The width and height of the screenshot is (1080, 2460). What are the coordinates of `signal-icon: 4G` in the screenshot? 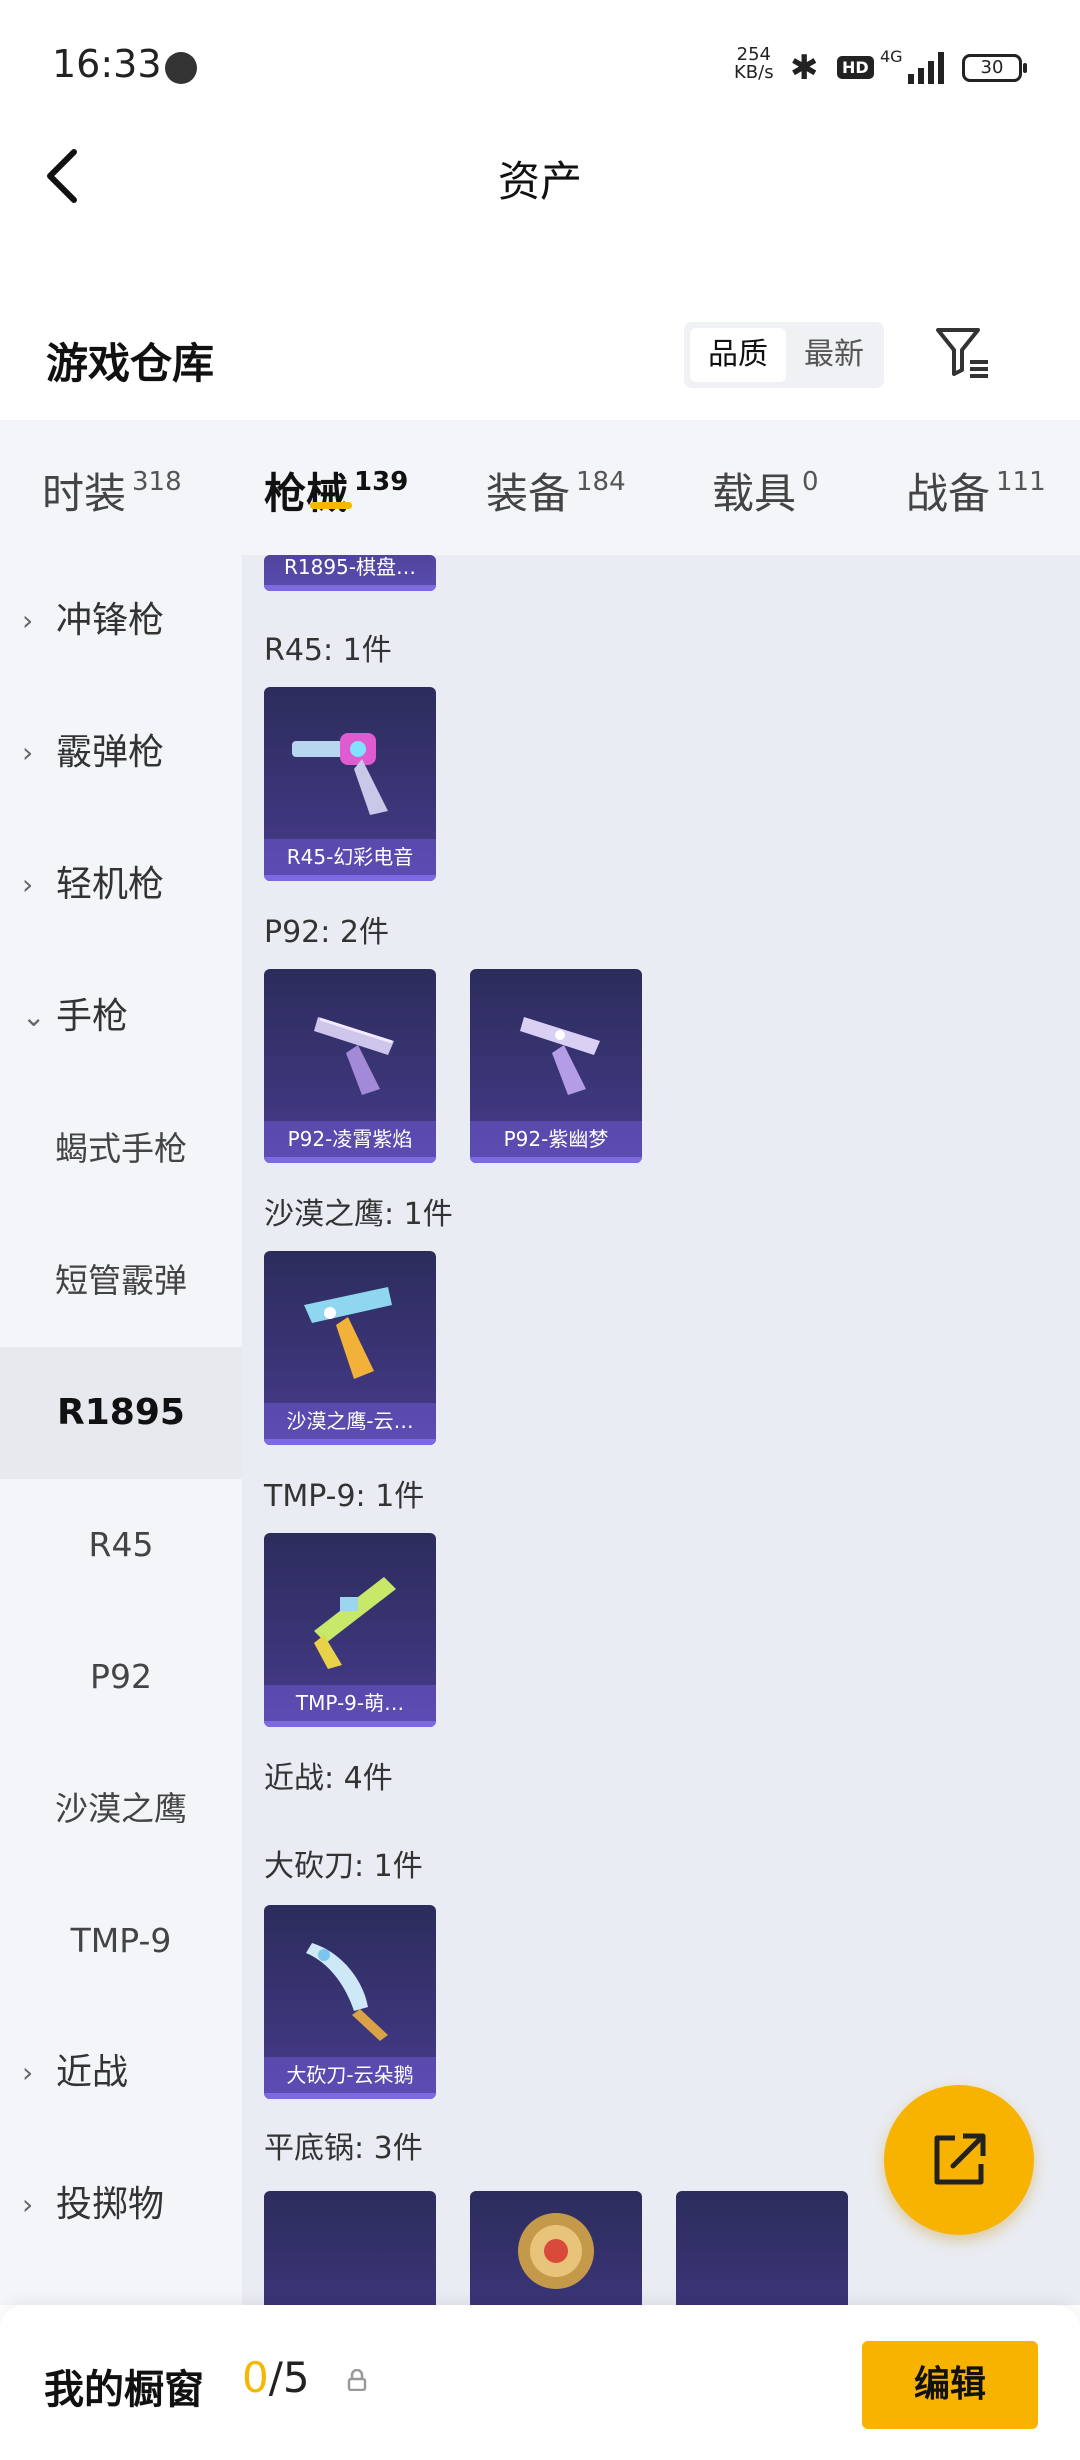 It's located at (912, 65).